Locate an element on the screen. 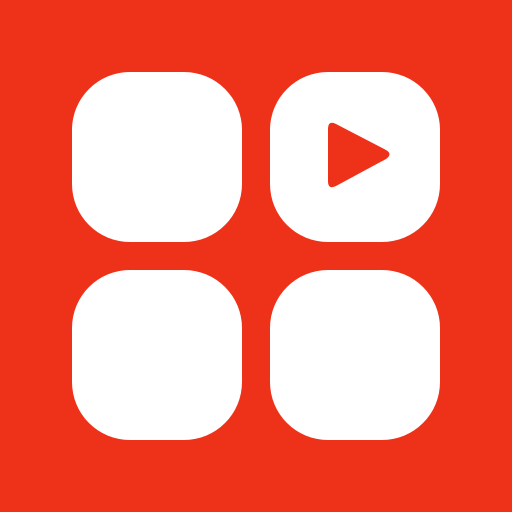 The width and height of the screenshot is (512, 512). grid-tile-bottom-left is located at coordinates (157, 355).